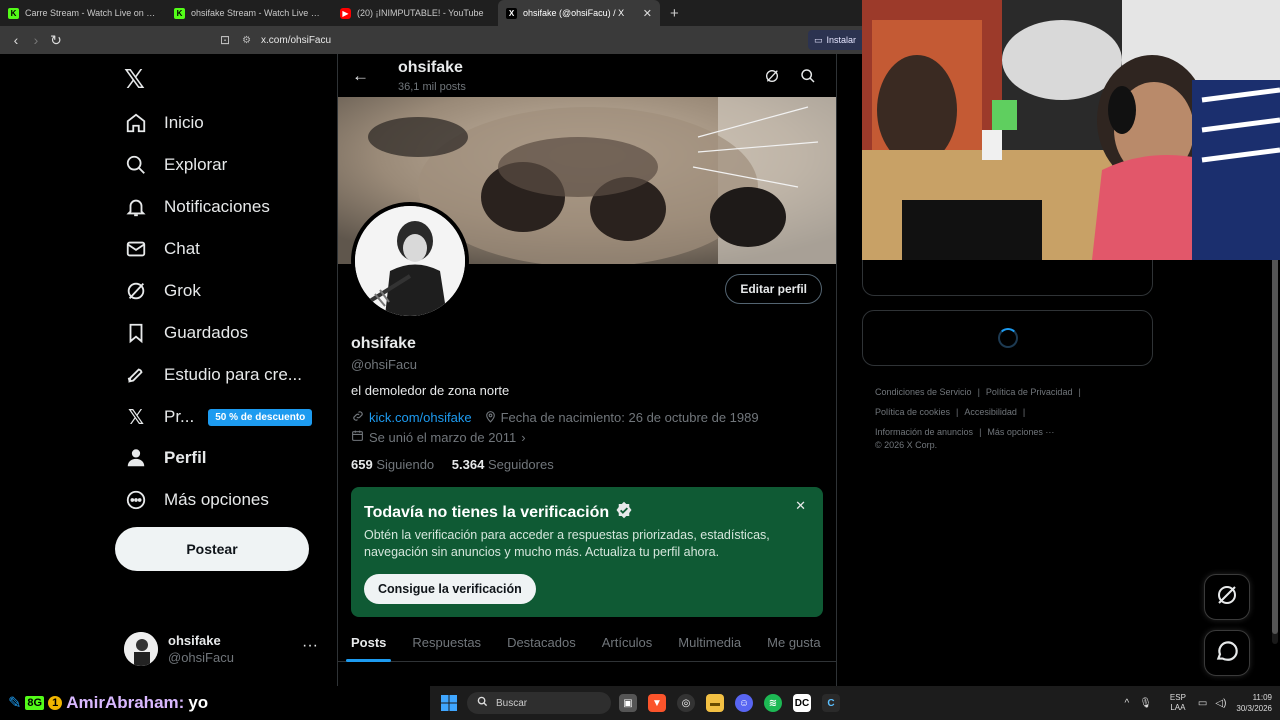 The width and height of the screenshot is (1280, 720). Describe the element at coordinates (134, 79) in the screenshot. I see `x-logo-icon: 𝕏` at that location.